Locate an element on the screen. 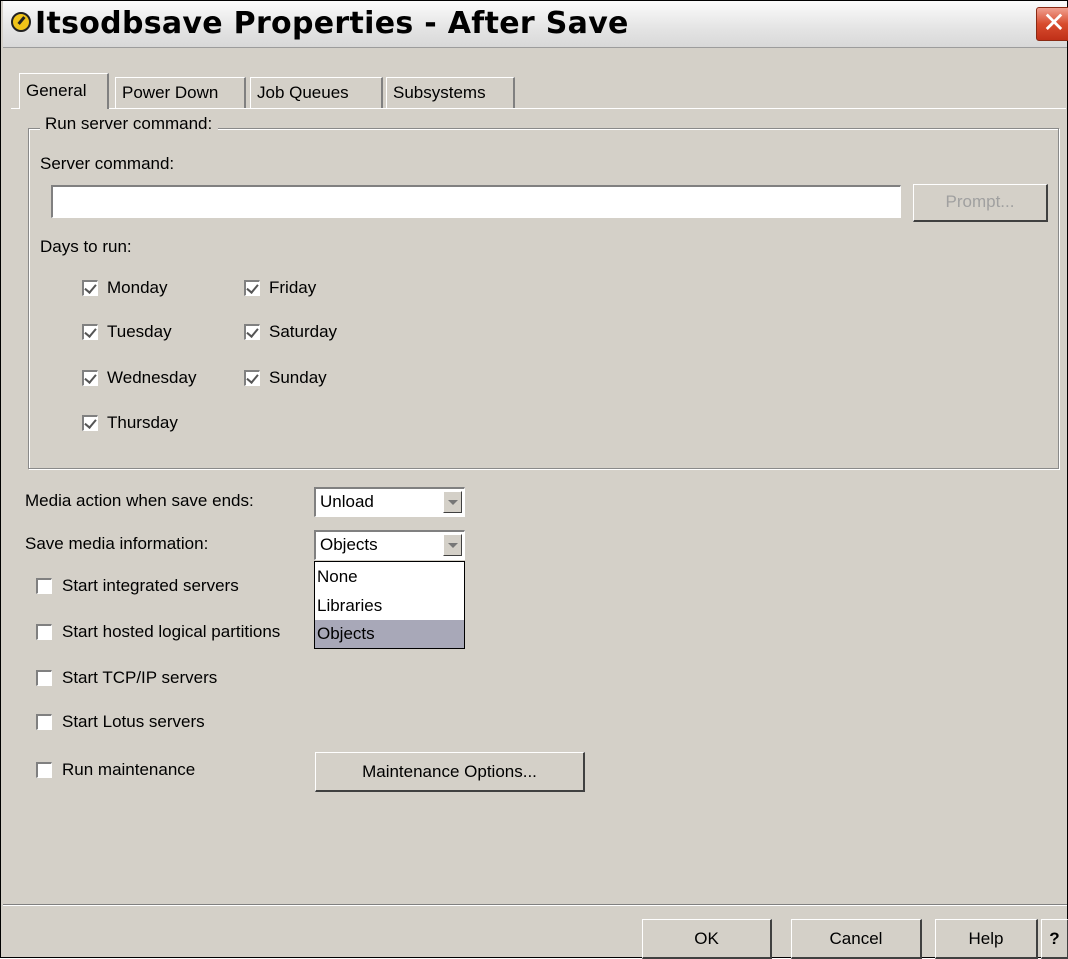 The image size is (1068, 959). tab-general: General is located at coordinates (64, 91).